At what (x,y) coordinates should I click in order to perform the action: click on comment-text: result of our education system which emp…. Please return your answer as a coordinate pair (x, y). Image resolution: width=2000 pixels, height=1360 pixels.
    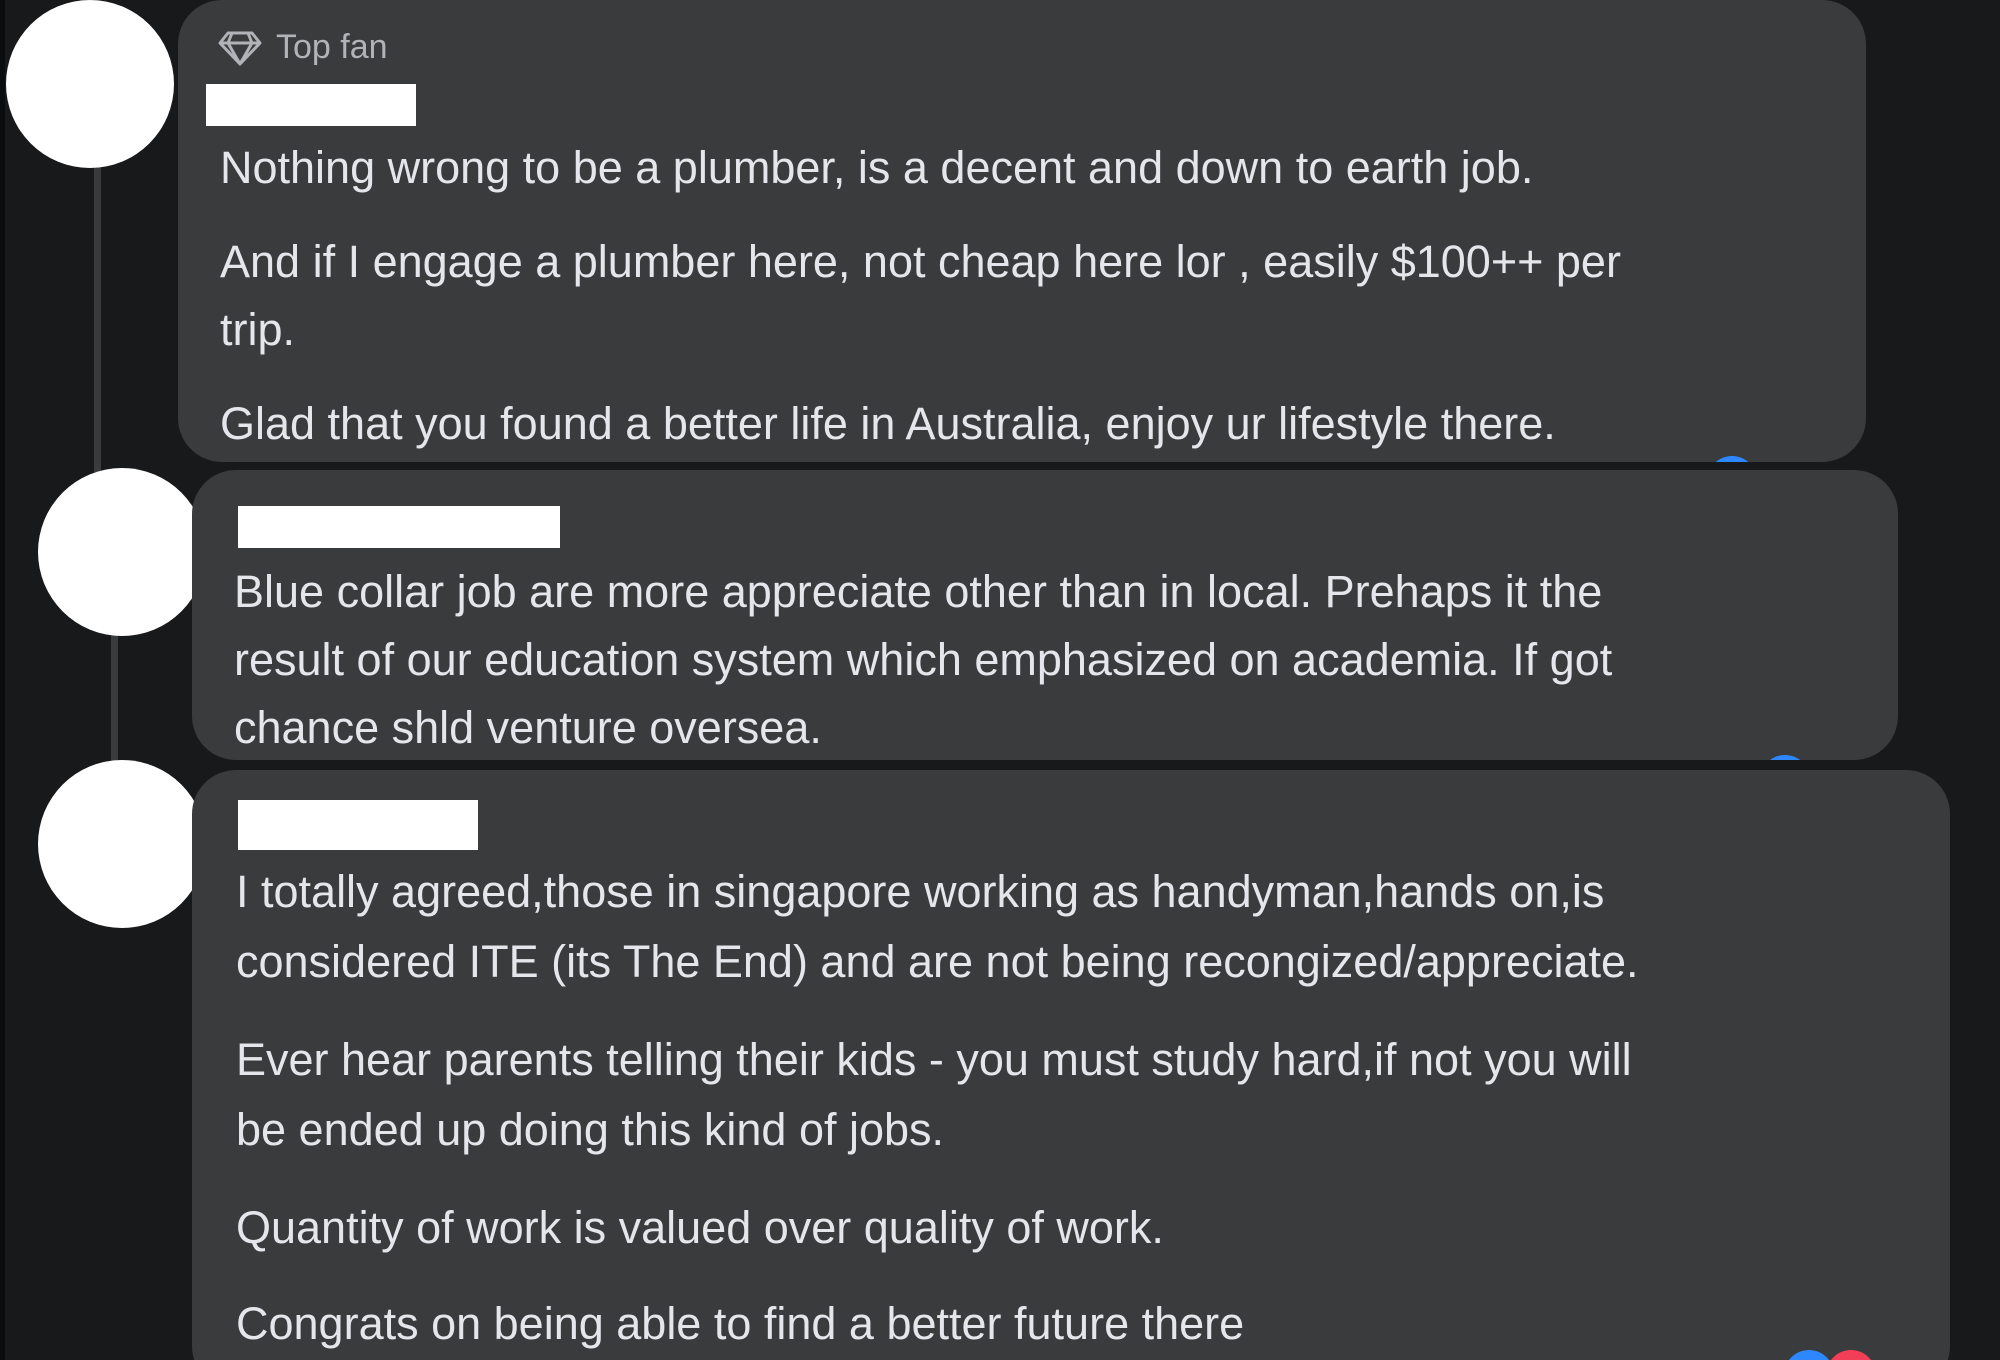
    Looking at the image, I should click on (923, 659).